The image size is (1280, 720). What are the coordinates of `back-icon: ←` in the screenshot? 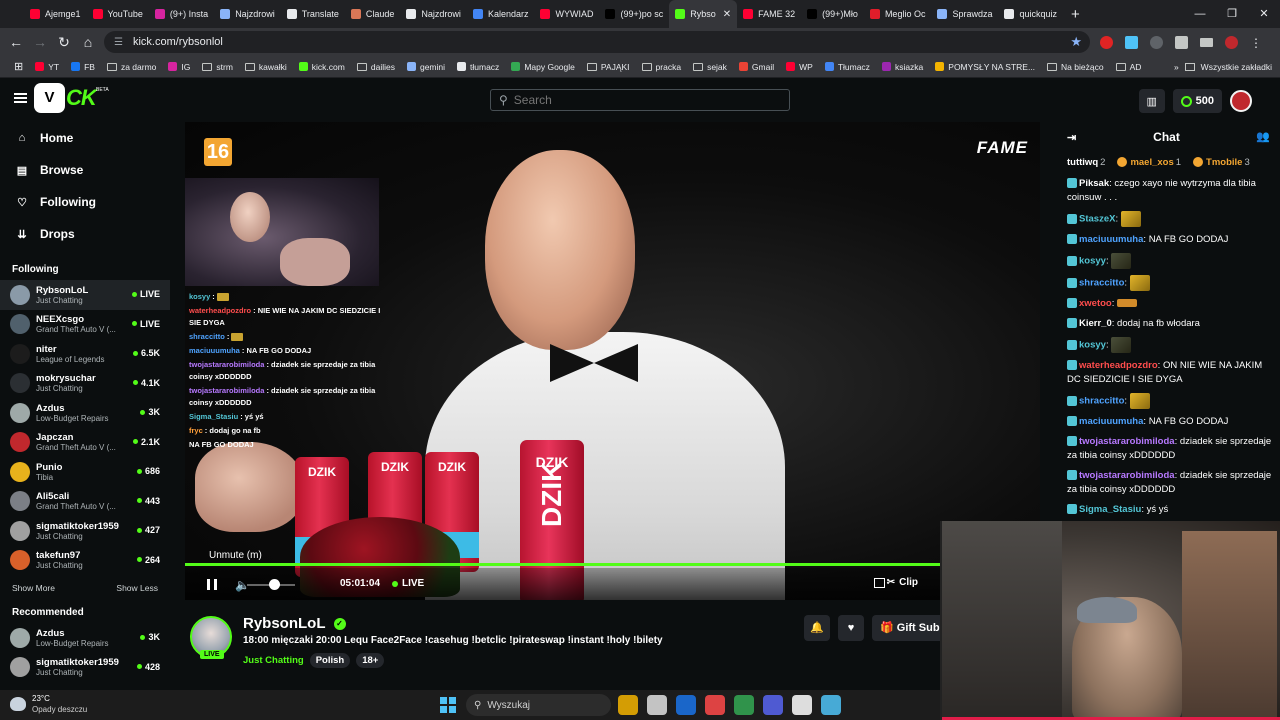 It's located at (16, 42).